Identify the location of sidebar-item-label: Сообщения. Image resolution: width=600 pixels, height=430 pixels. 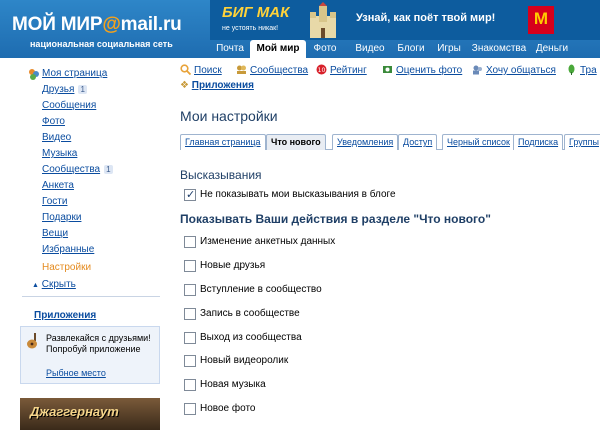
(69, 105).